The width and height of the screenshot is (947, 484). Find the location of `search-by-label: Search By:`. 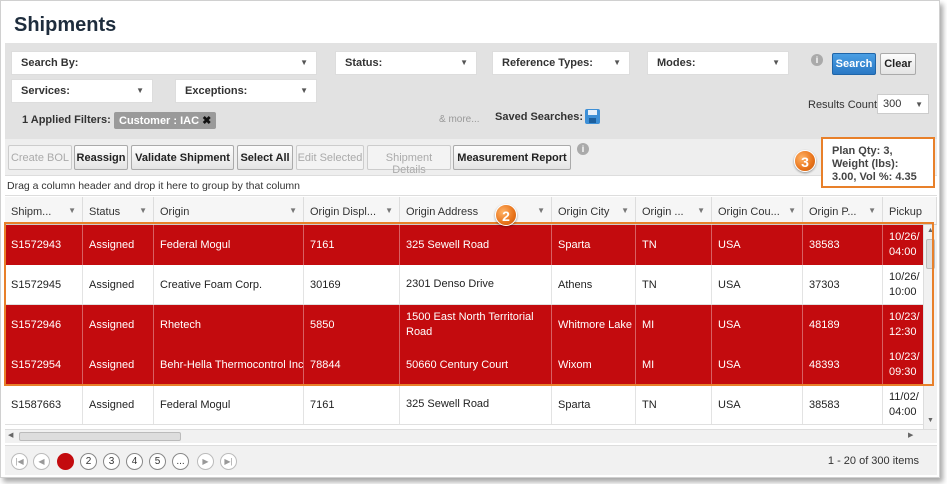

search-by-label: Search By: is located at coordinates (50, 63).